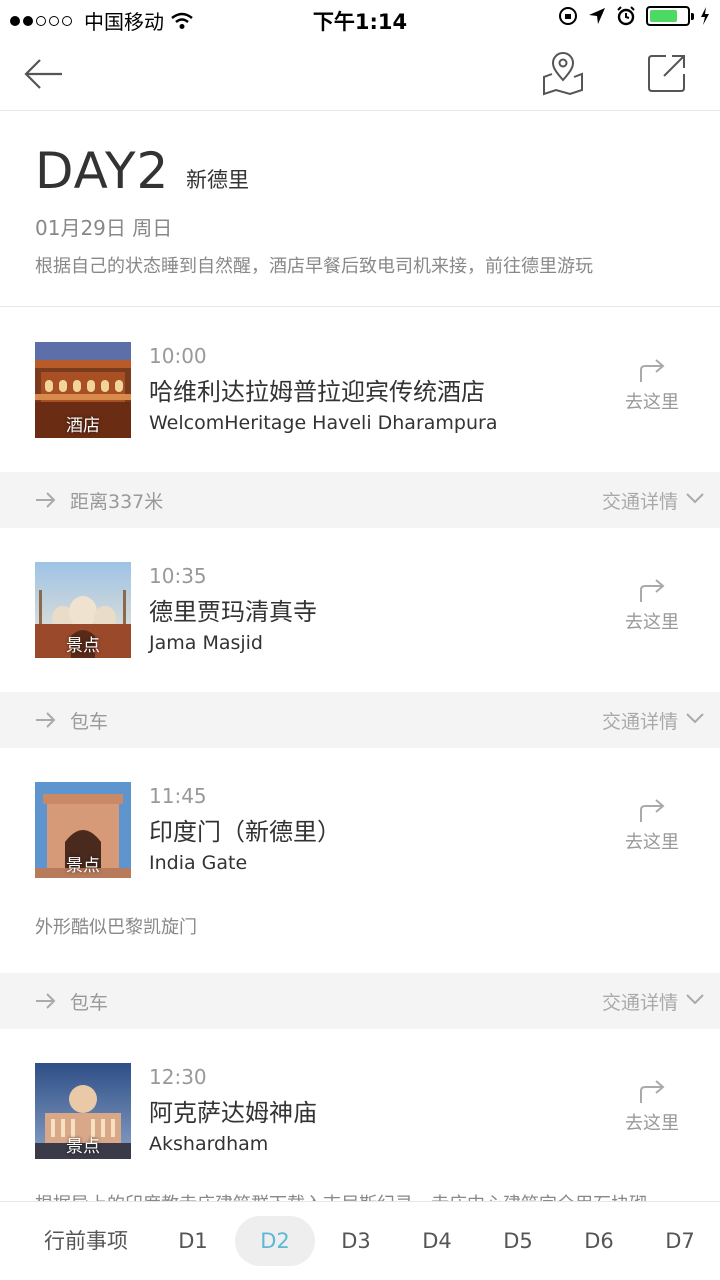 This screenshot has height=1280, width=720. Describe the element at coordinates (437, 1241) in the screenshot. I see `tab-d4: D4` at that location.